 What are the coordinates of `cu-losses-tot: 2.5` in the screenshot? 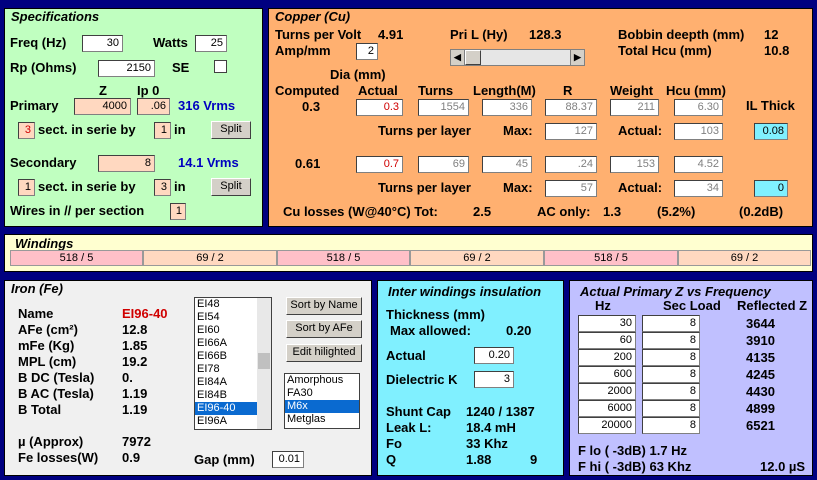 It's located at (482, 211).